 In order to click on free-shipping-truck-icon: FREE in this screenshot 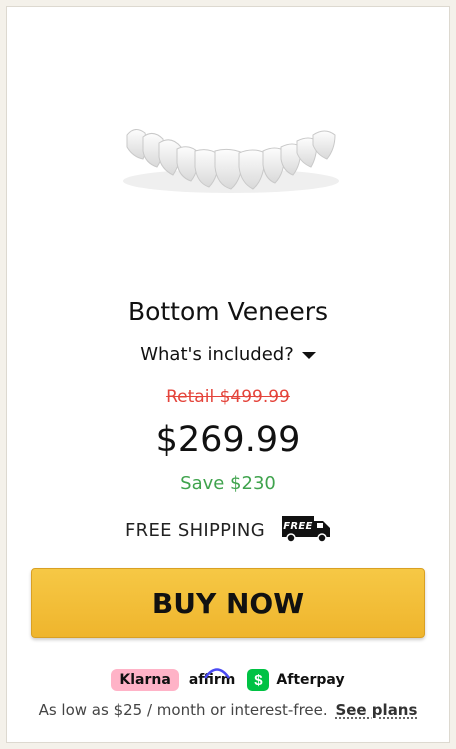, I will do `click(305, 529)`.